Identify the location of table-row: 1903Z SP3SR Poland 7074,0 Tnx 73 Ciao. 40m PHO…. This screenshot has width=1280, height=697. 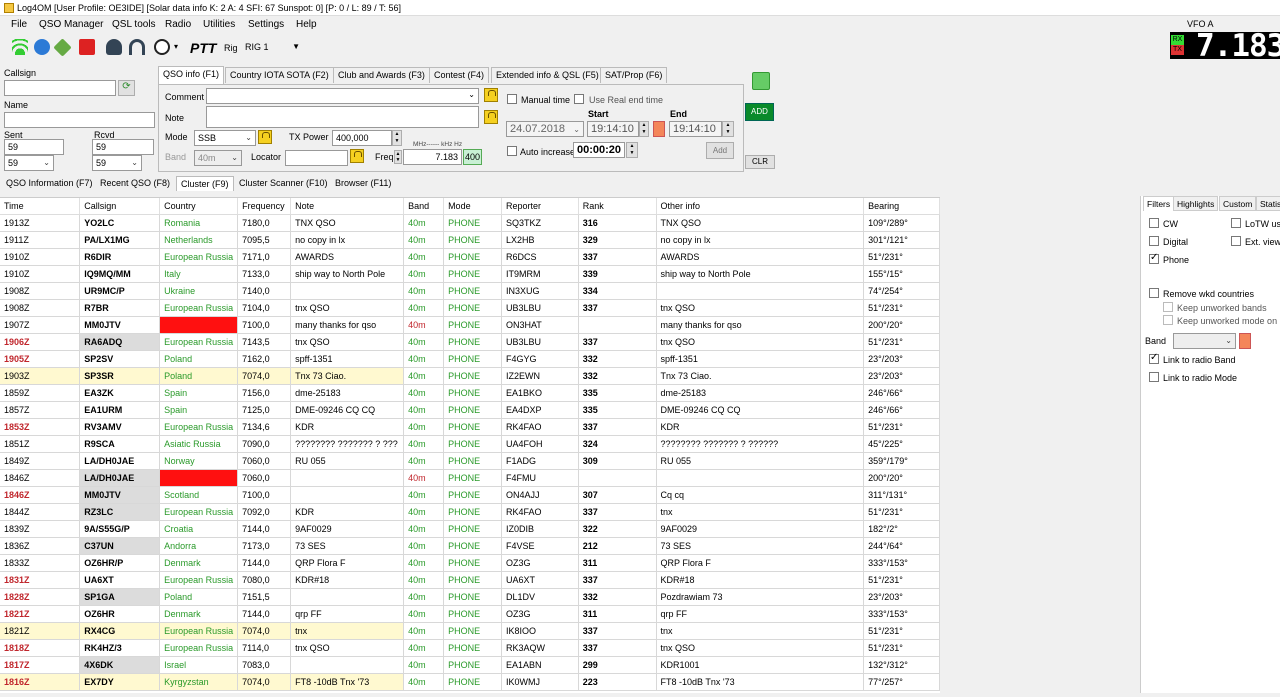
(470, 376).